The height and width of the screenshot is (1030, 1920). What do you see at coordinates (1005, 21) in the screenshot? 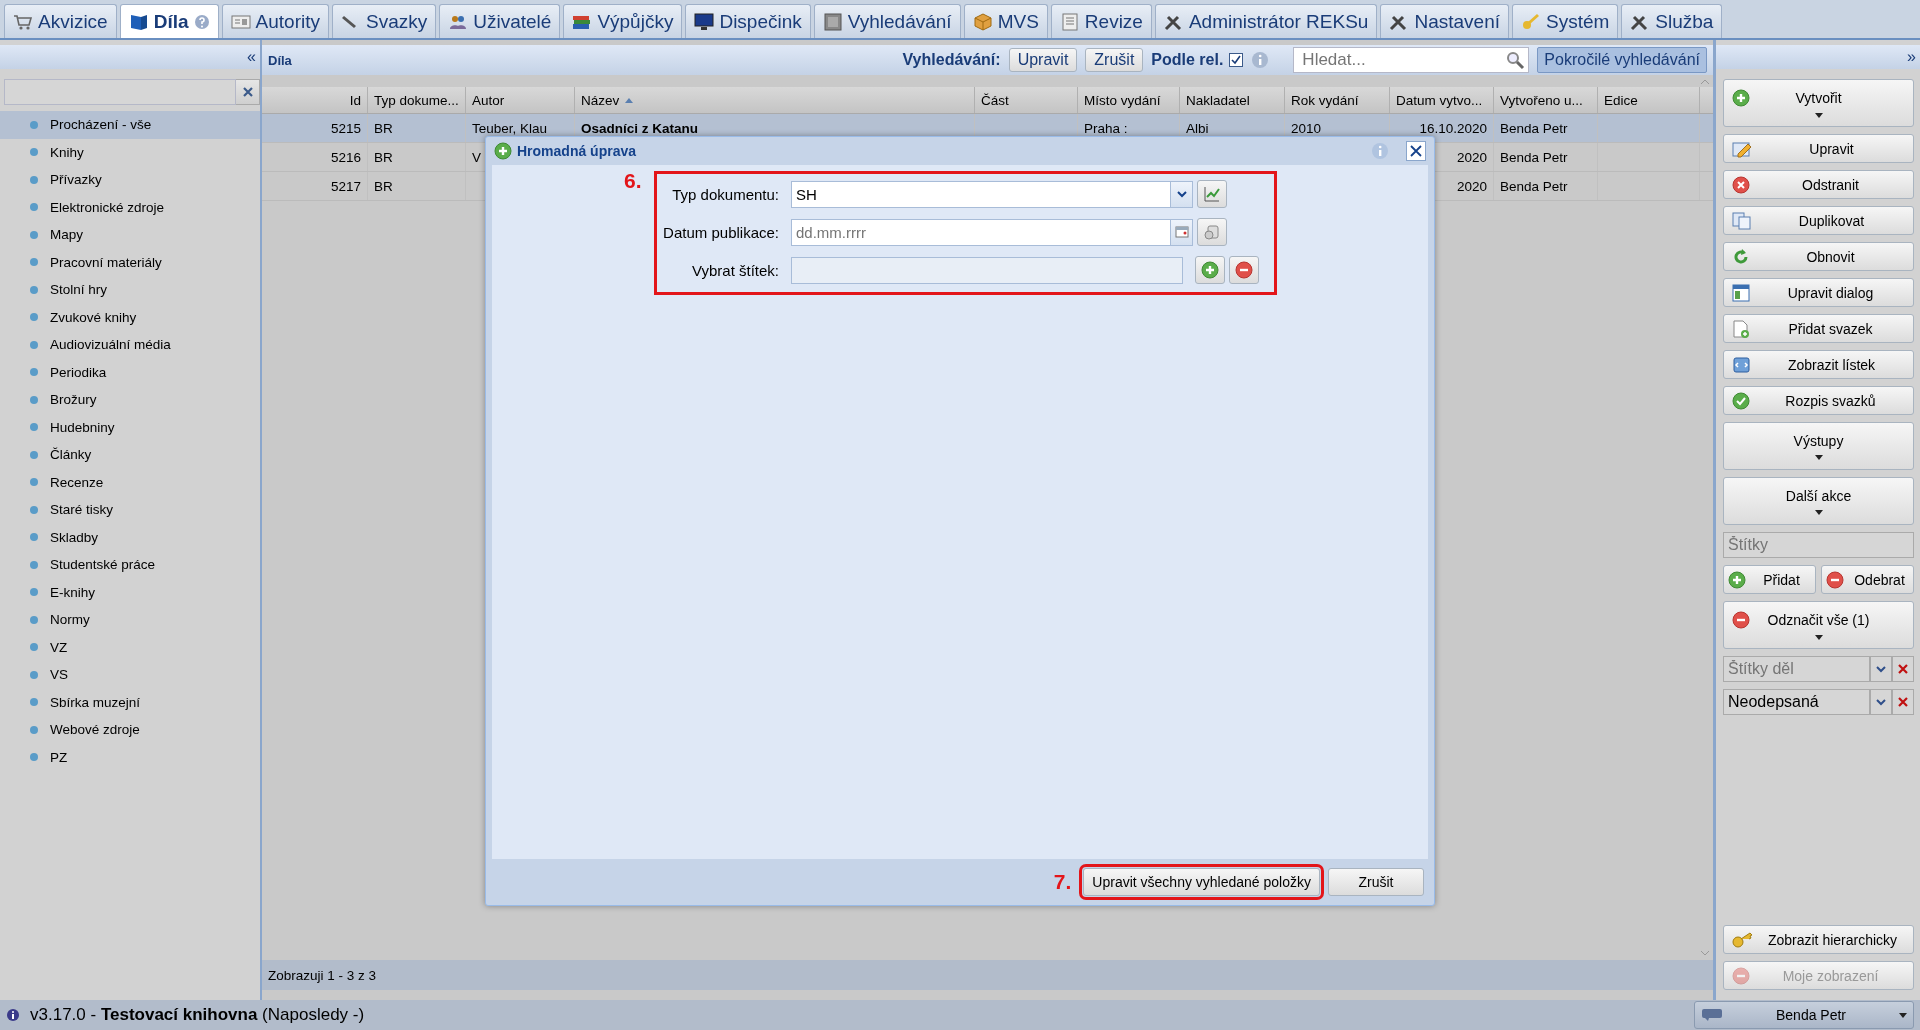
I see `tab: MVS` at bounding box center [1005, 21].